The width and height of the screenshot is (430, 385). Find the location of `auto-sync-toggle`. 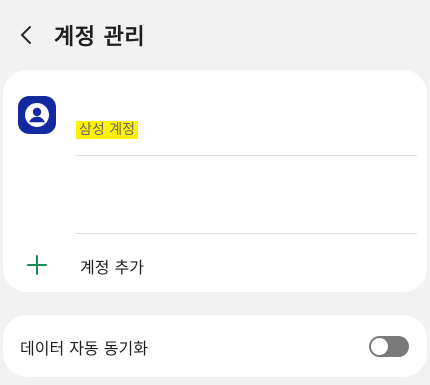

auto-sync-toggle is located at coordinates (389, 346).